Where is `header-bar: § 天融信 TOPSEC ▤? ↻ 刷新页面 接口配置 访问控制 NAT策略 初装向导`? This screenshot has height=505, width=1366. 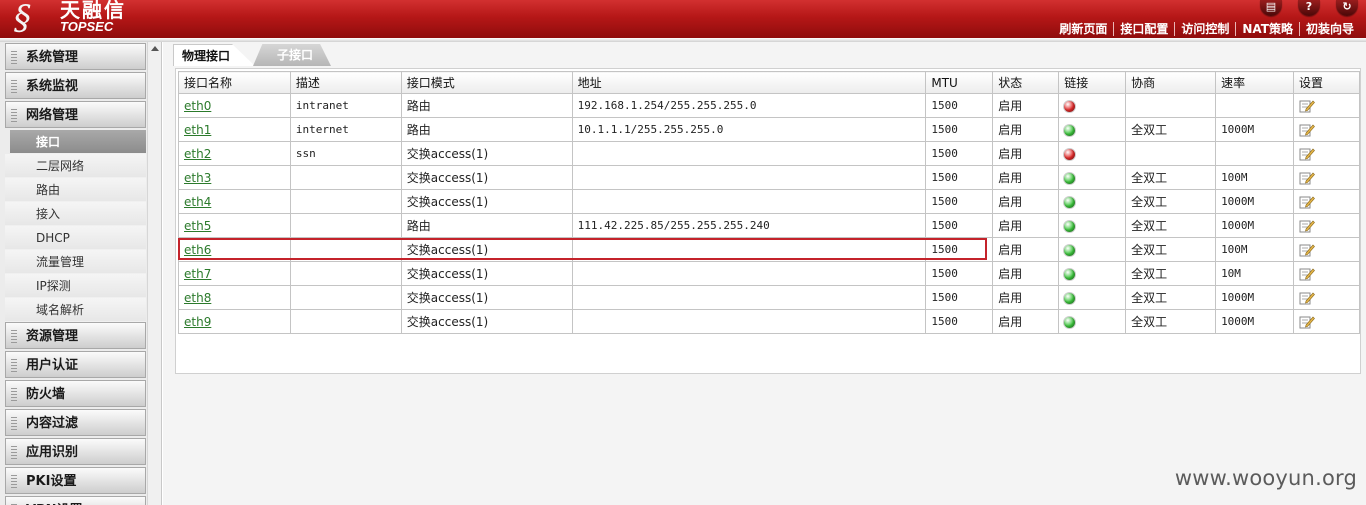 header-bar: § 天融信 TOPSEC ▤? ↻ 刷新页面 接口配置 访问控制 NAT策略 初装向导 is located at coordinates (683, 19).